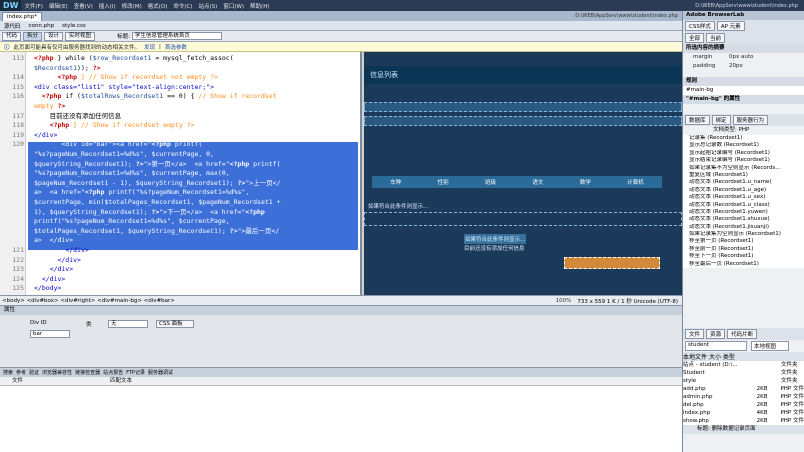 The height and width of the screenshot is (452, 804). Describe the element at coordinates (196, 116) in the screenshot. I see `code-line: 目前还没有添加任何信息` at that location.